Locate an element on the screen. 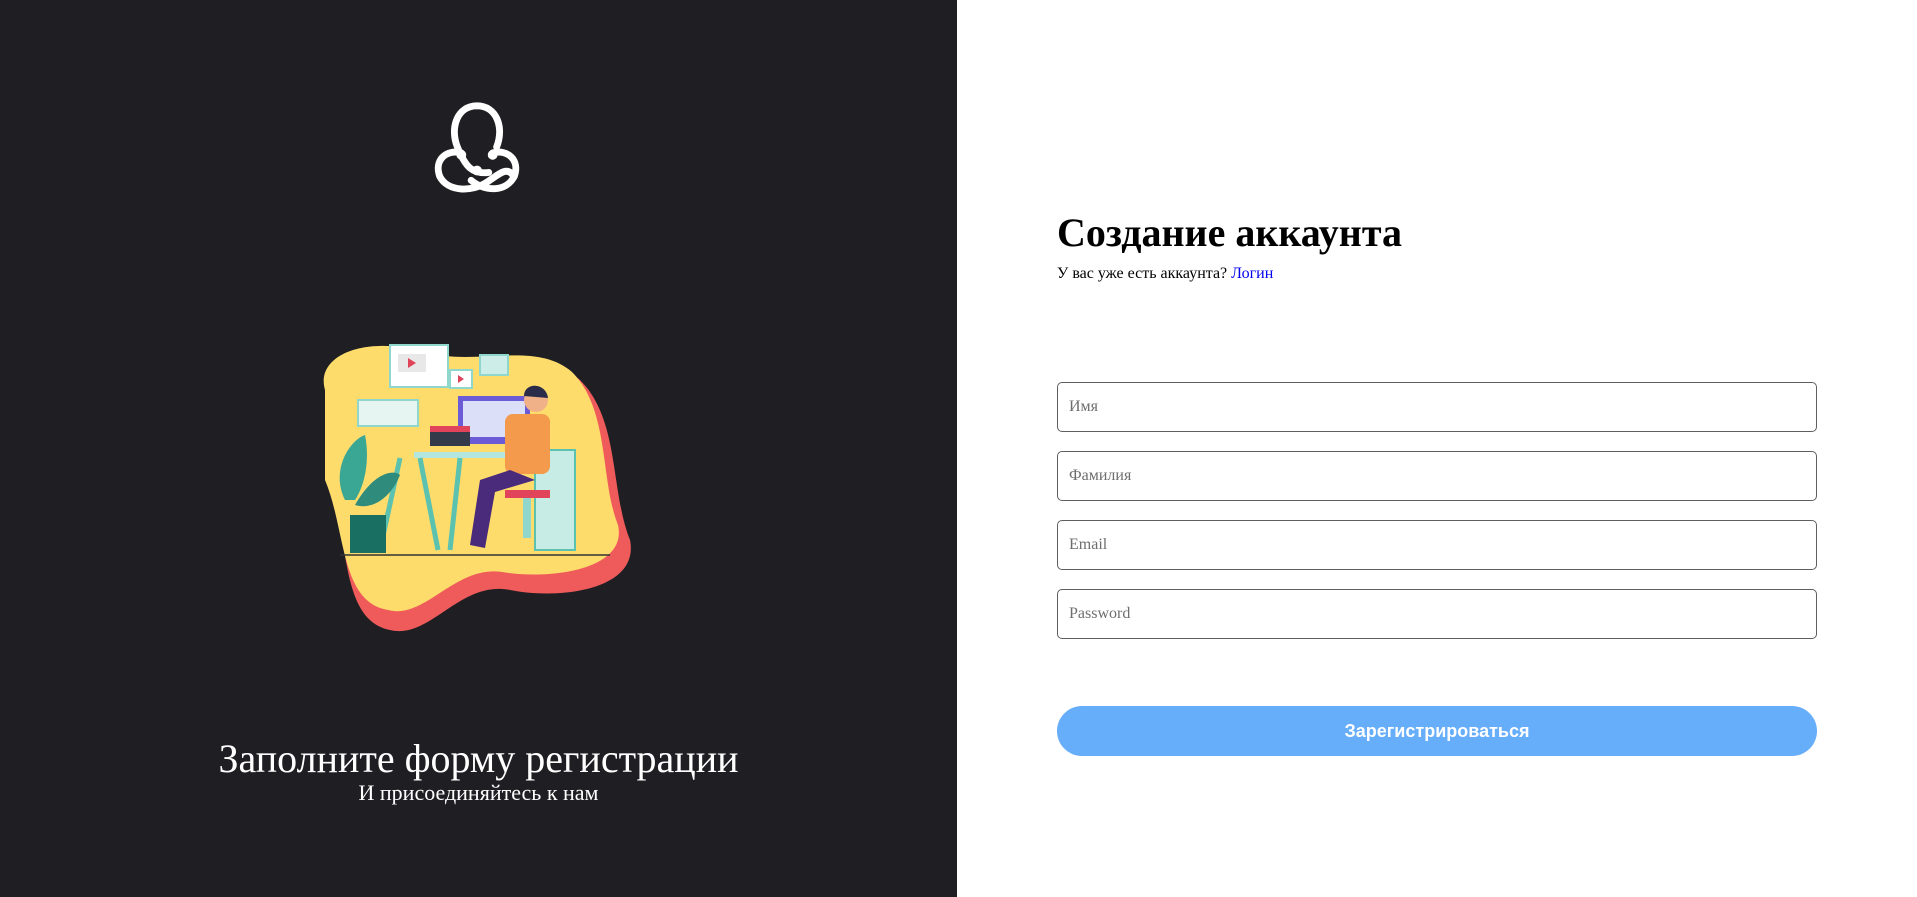  redux-logo-icon is located at coordinates (477, 147).